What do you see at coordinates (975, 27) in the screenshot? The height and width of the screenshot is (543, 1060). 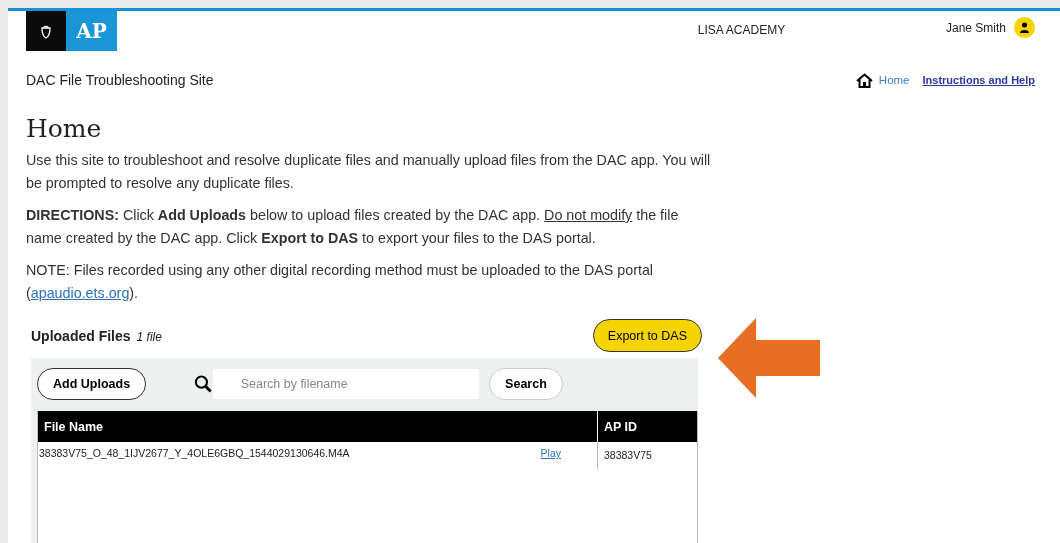 I see `user-name: Jane Smith` at bounding box center [975, 27].